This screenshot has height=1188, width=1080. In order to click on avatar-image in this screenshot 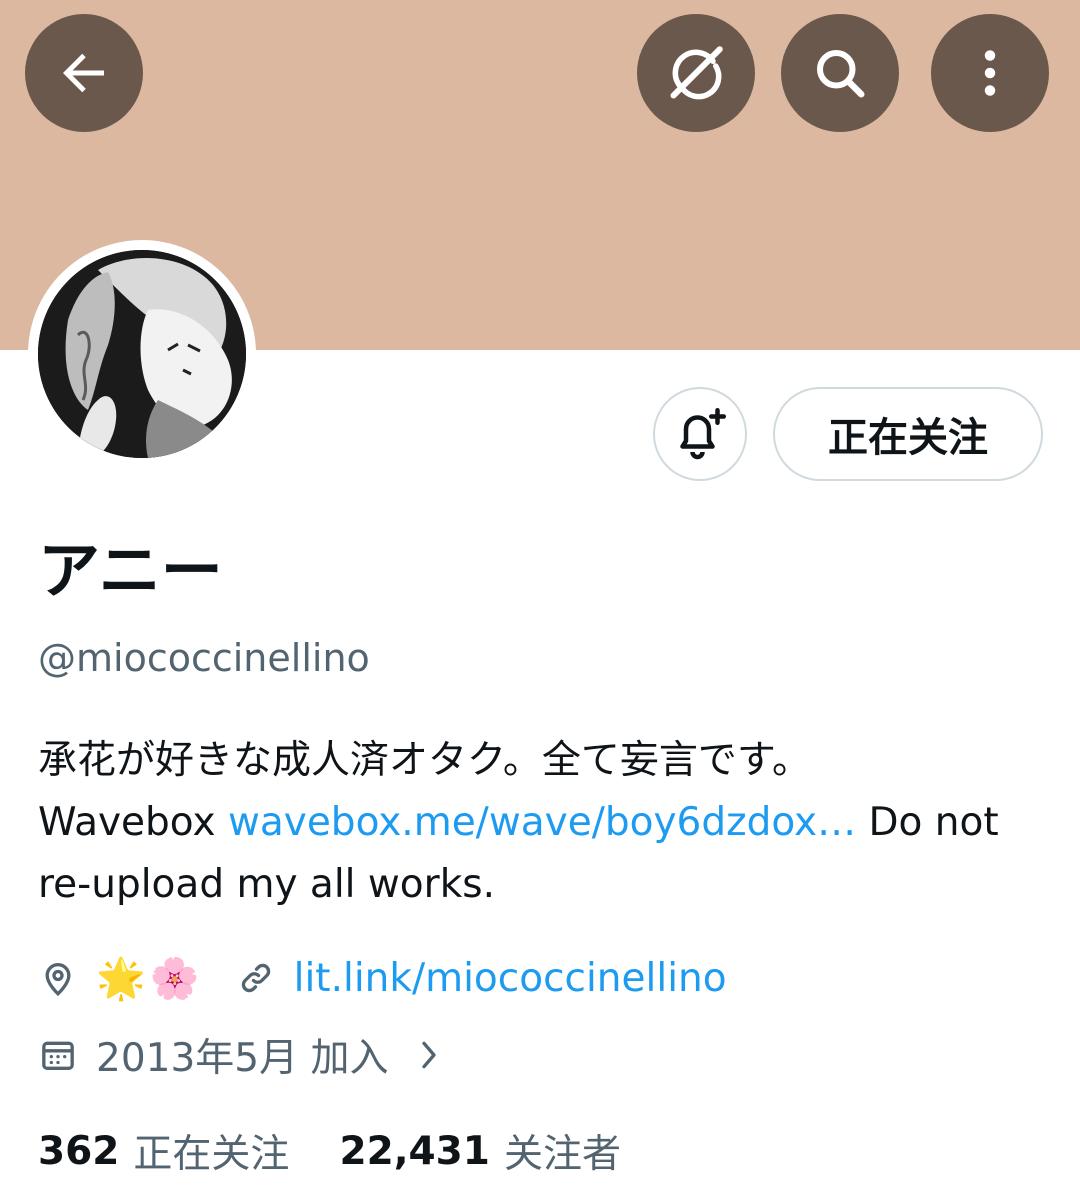, I will do `click(142, 354)`.